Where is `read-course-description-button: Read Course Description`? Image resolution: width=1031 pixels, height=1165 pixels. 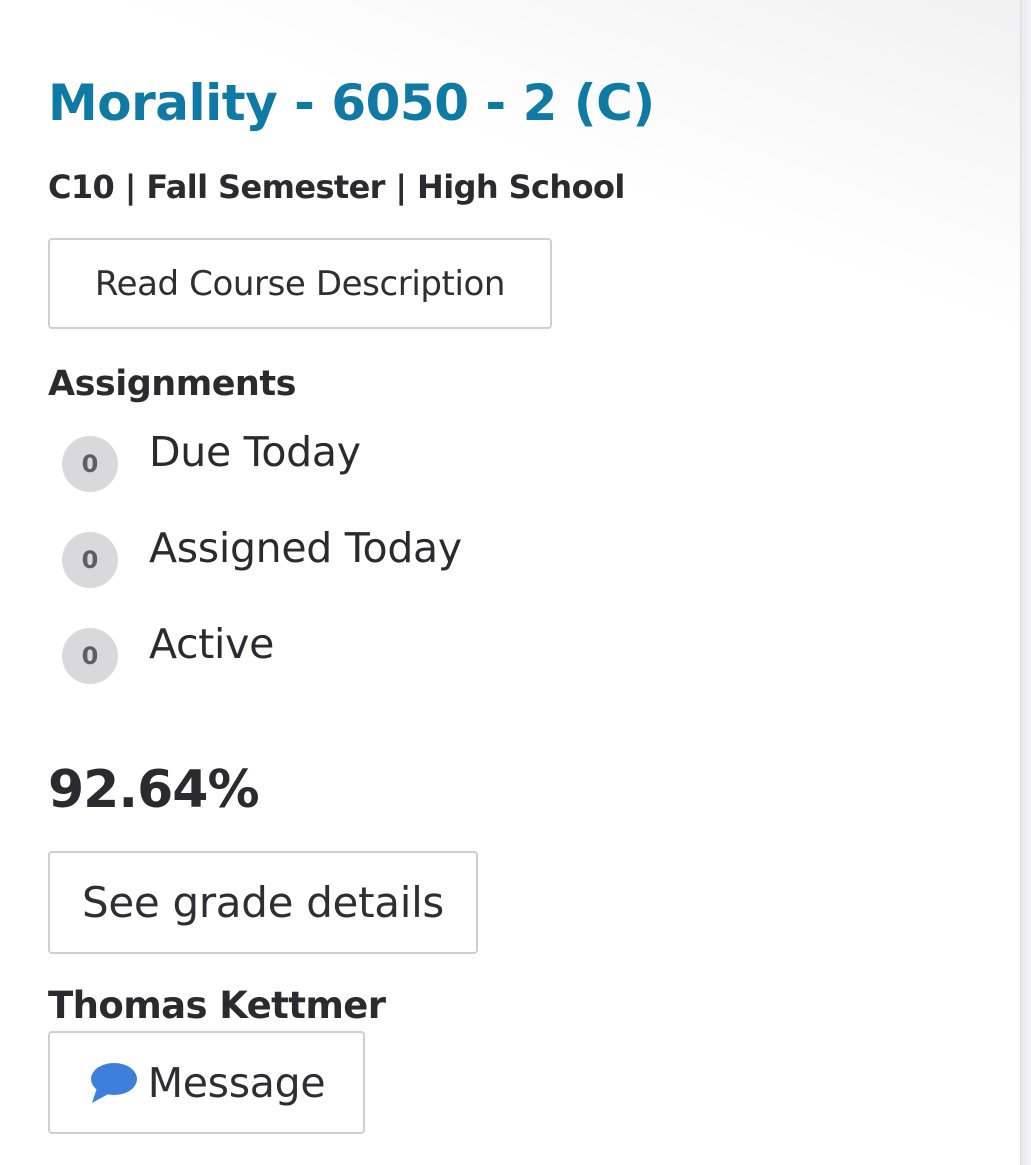 read-course-description-button: Read Course Description is located at coordinates (300, 283).